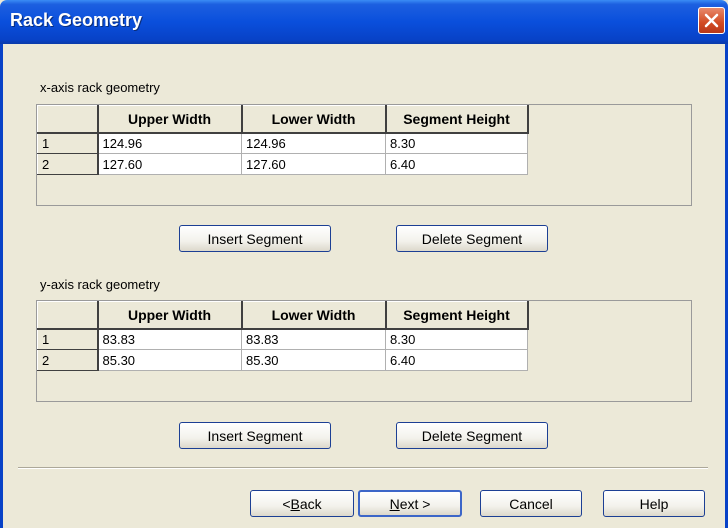 The height and width of the screenshot is (528, 728). What do you see at coordinates (472, 238) in the screenshot?
I see `x-delete-segment-button: Delete Segment` at bounding box center [472, 238].